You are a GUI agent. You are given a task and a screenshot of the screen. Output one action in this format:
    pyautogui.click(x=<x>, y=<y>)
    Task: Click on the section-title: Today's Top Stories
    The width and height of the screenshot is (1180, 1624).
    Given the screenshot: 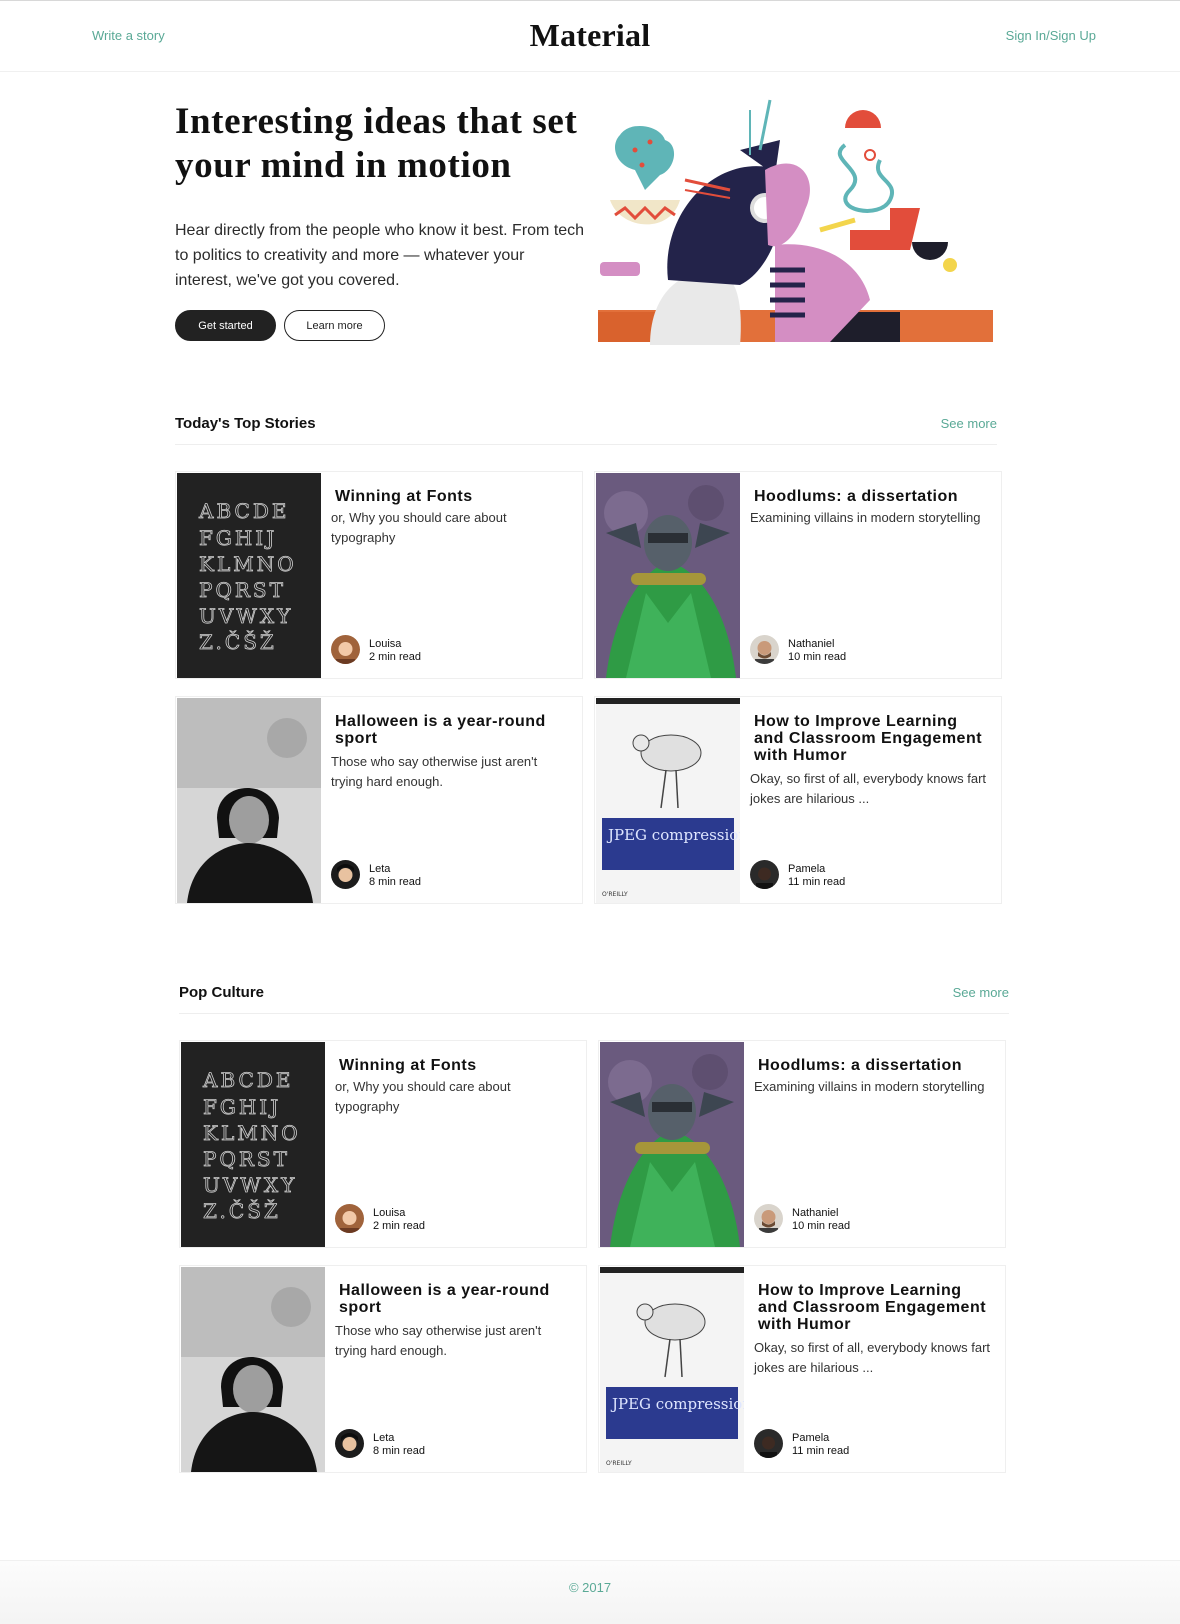 What is the action you would take?
    pyautogui.click(x=245, y=423)
    